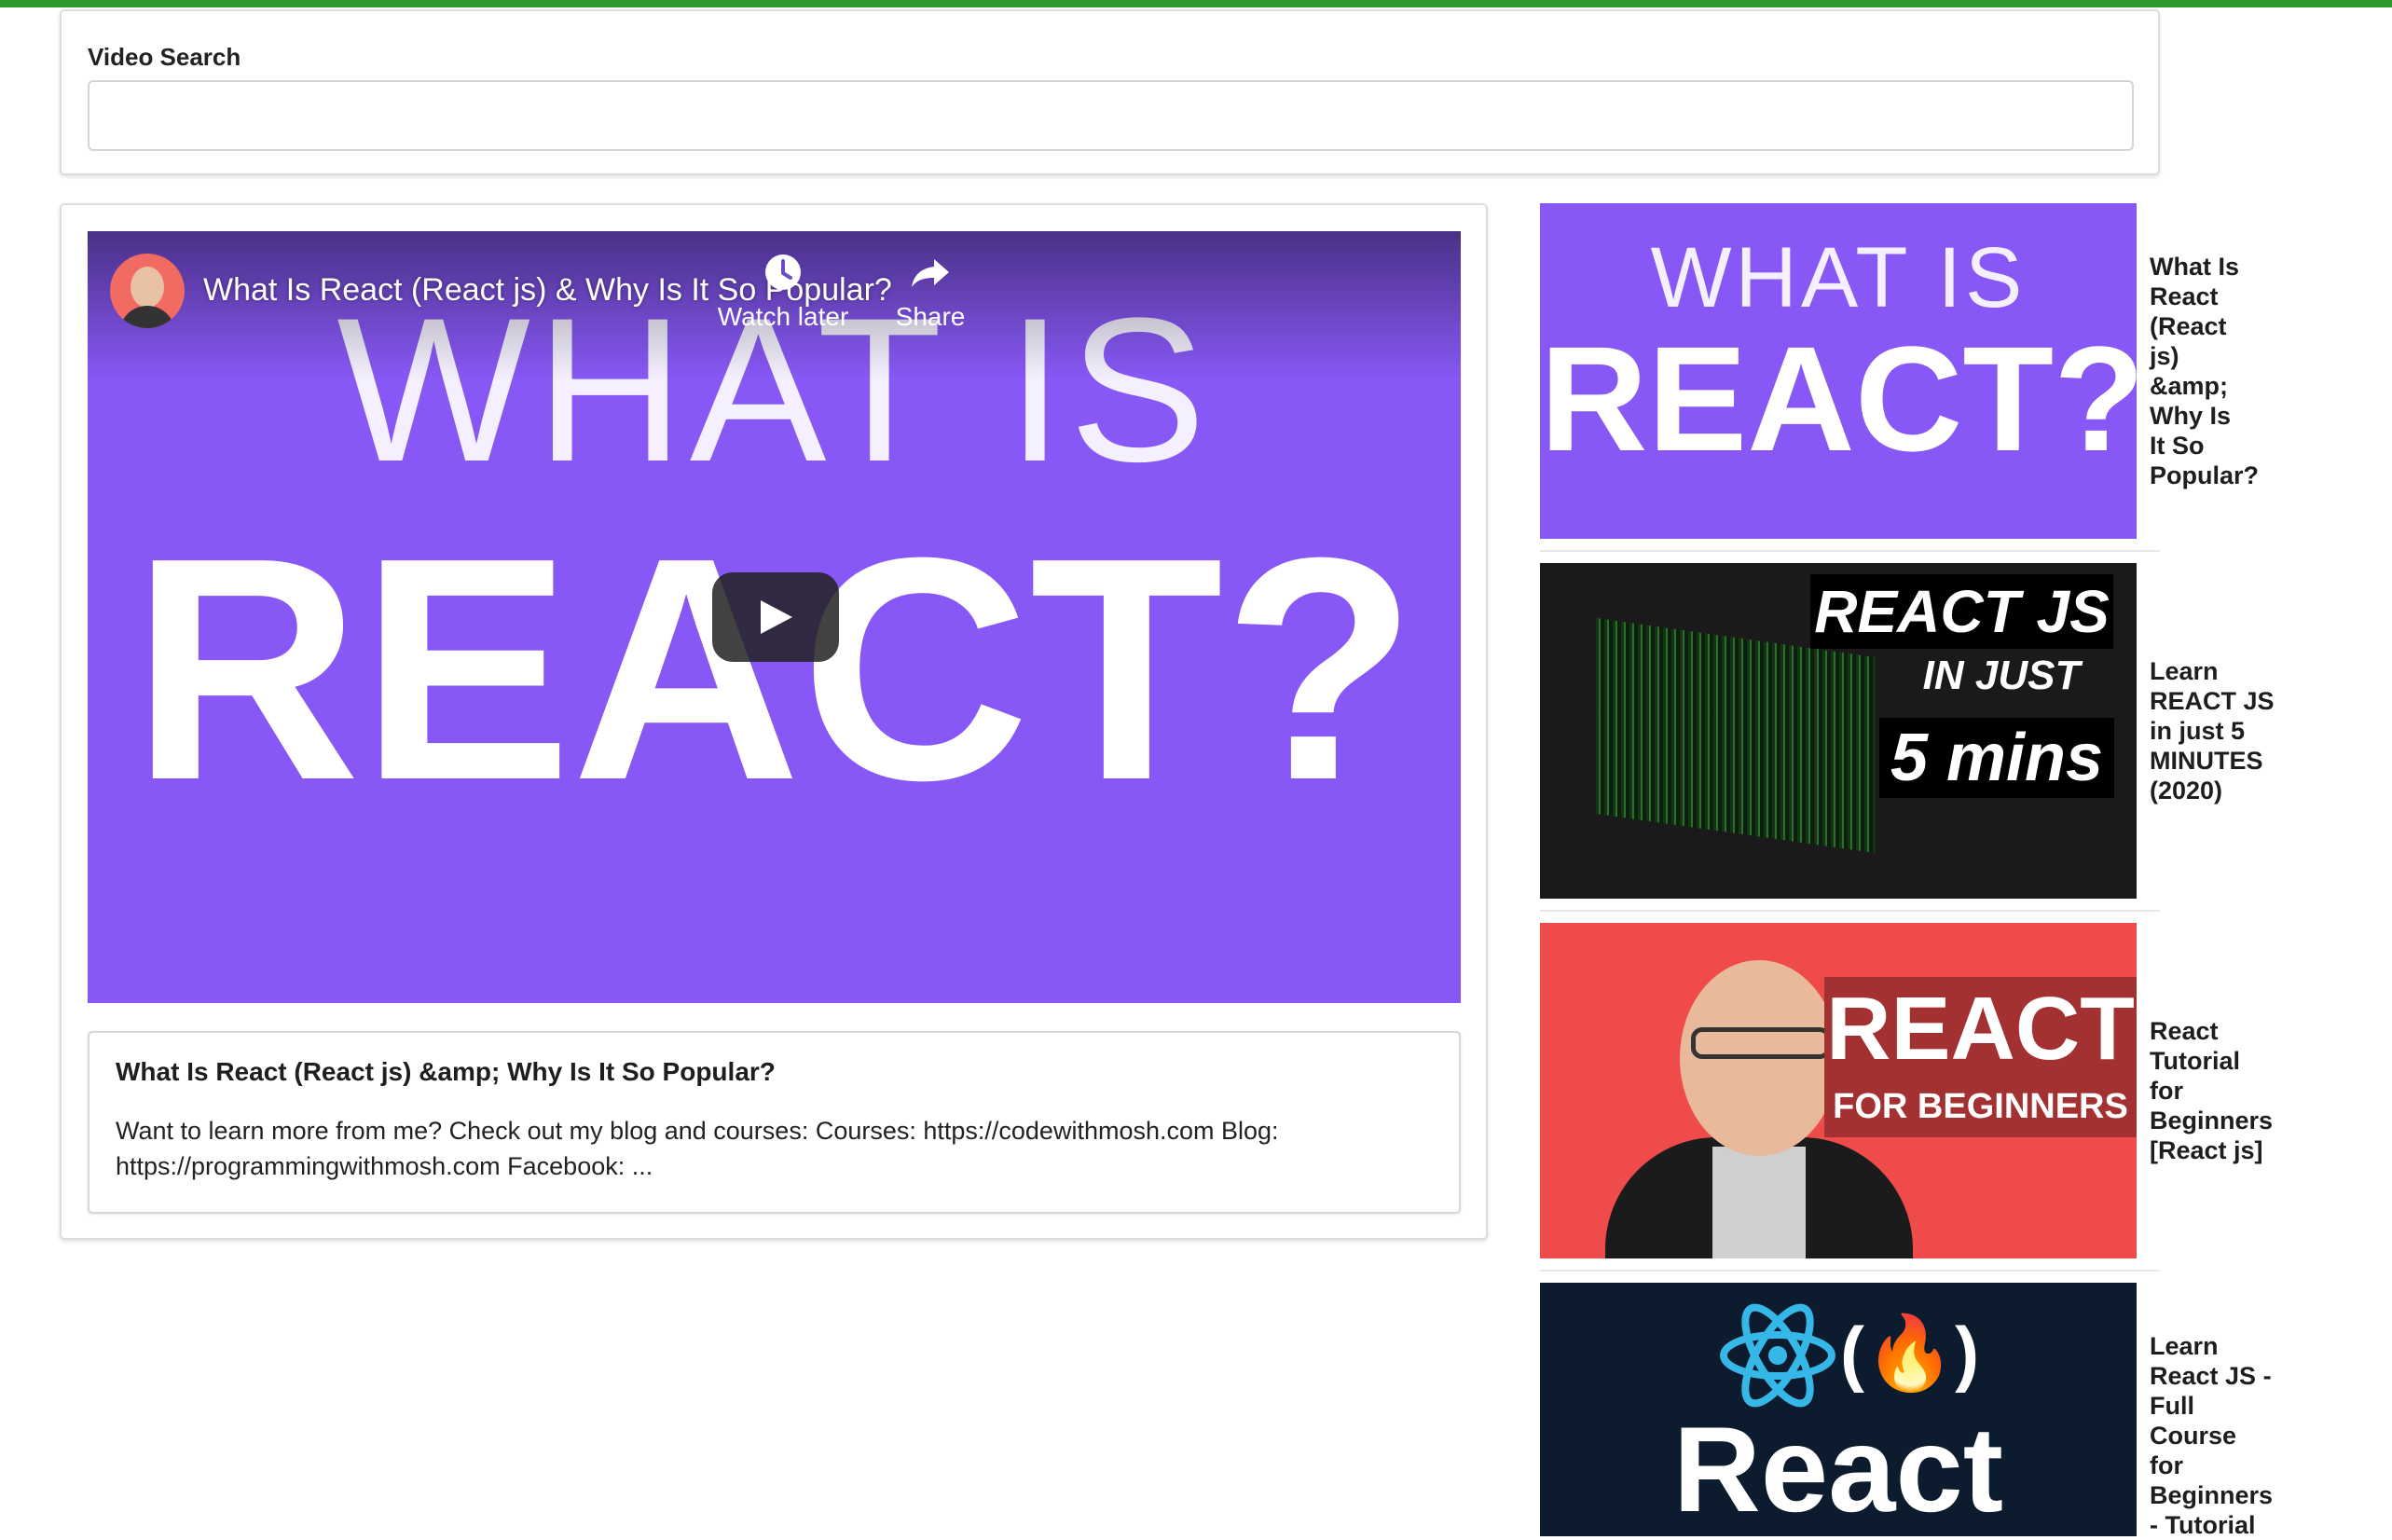 The height and width of the screenshot is (1540, 2392). What do you see at coordinates (2172, 1406) in the screenshot?
I see `title-line: Full` at bounding box center [2172, 1406].